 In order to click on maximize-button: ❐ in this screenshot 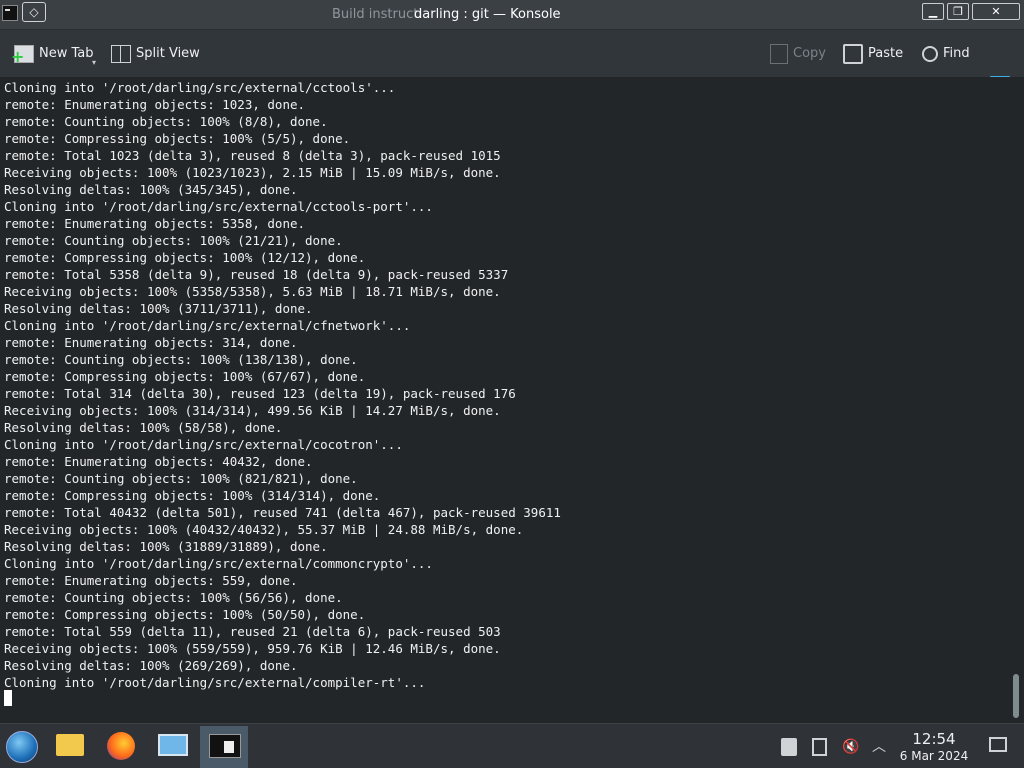, I will do `click(958, 11)`.